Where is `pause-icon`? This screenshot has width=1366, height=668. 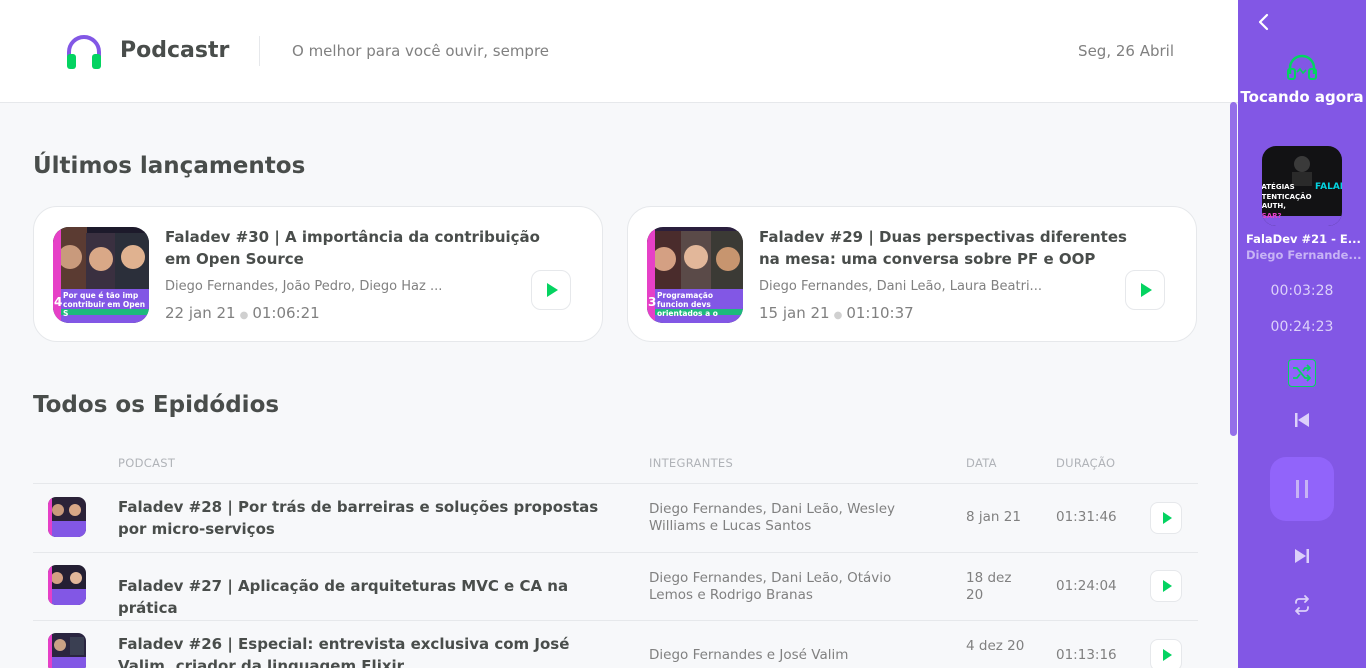
pause-icon is located at coordinates (1302, 489).